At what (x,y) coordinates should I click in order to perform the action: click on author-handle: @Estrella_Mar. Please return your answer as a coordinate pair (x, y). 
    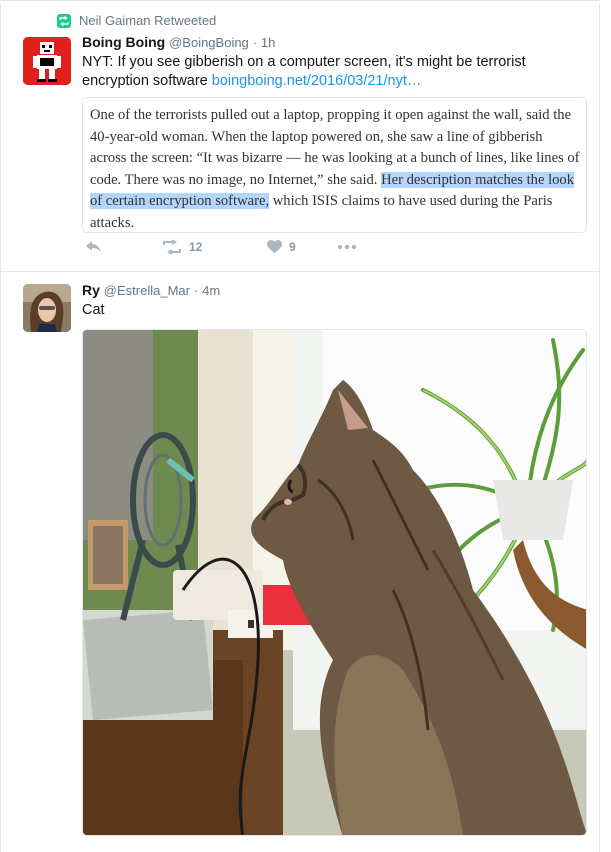
    Looking at the image, I should click on (147, 290).